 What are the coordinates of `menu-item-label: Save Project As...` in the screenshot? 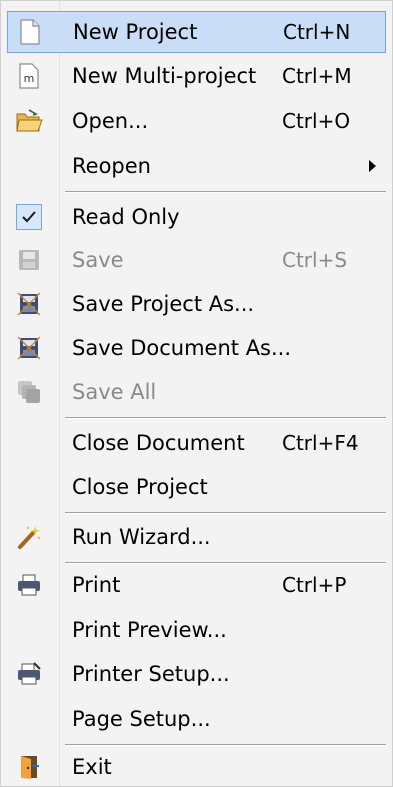 It's located at (163, 304).